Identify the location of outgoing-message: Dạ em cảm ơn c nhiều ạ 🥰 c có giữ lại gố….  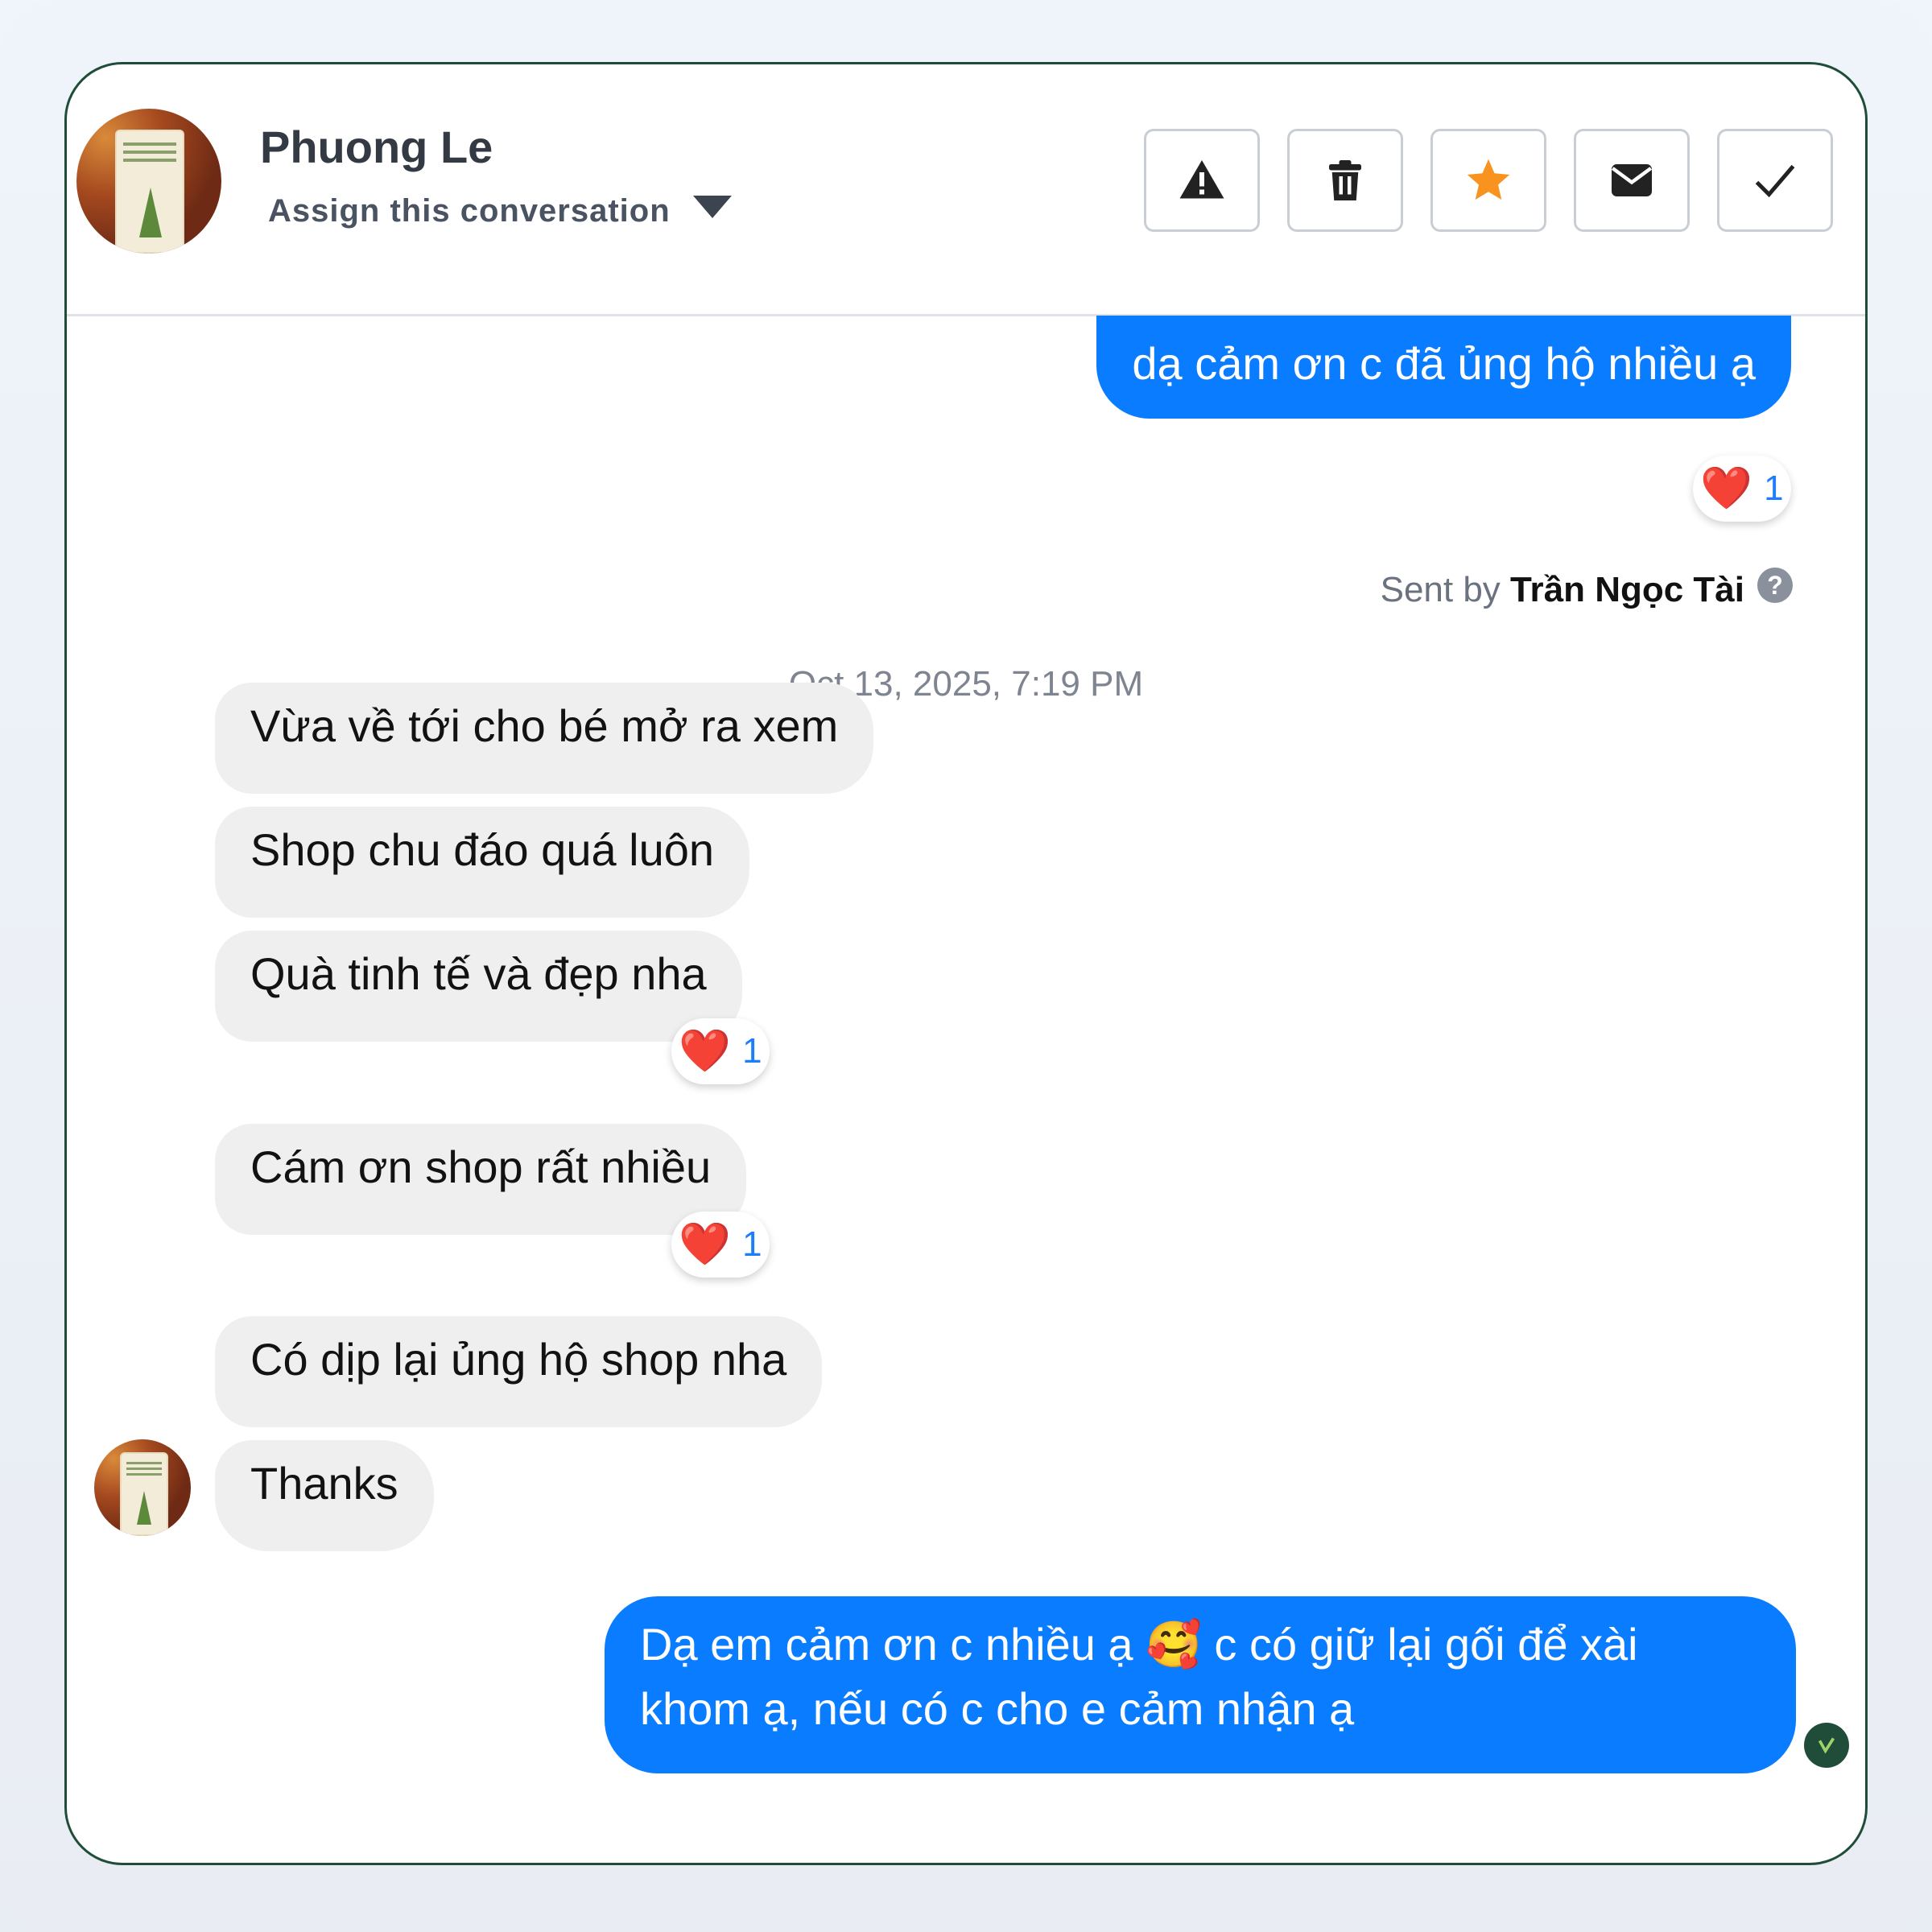
(1200, 1685).